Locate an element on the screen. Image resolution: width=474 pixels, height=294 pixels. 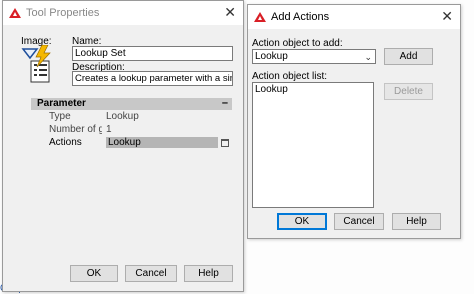
dialog-title: Tool Properties is located at coordinates (63, 13).